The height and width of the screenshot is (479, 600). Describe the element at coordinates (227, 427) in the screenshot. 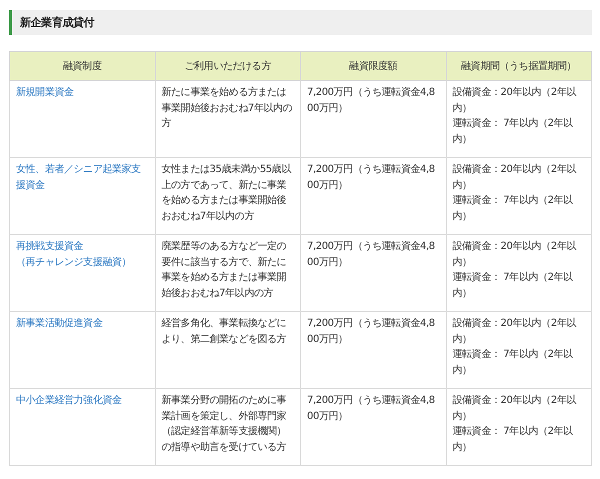

I see `table-cell: 新事業分野の開拓のために事業計画を策定し、外部専門家（認定経営革新等支援機関）の指導や助言を受けている方` at that location.